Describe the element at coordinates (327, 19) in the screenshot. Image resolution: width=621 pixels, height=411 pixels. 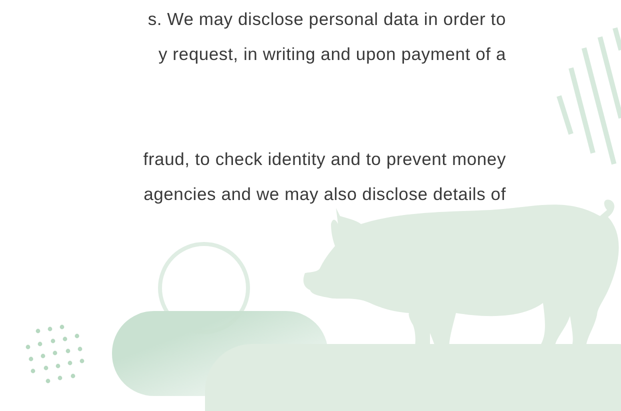
I see `paragraph-line: s. We may disclose personal data in order to` at that location.